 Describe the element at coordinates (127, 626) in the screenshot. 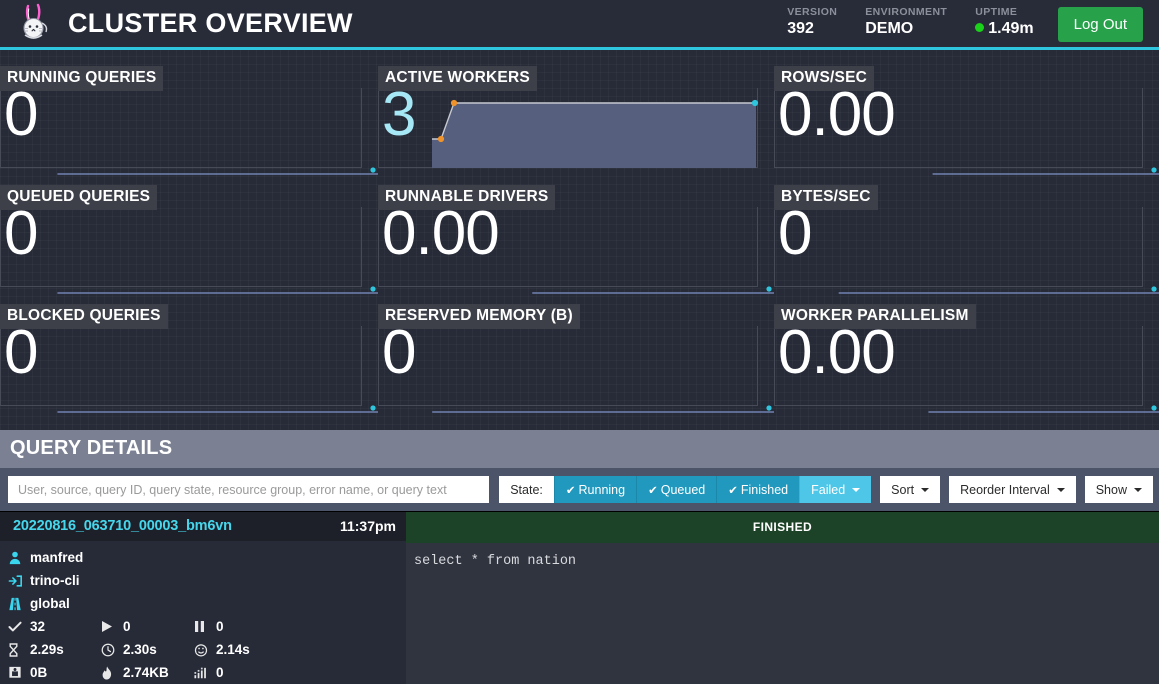

I see `stat-running-splits-value: 0` at that location.